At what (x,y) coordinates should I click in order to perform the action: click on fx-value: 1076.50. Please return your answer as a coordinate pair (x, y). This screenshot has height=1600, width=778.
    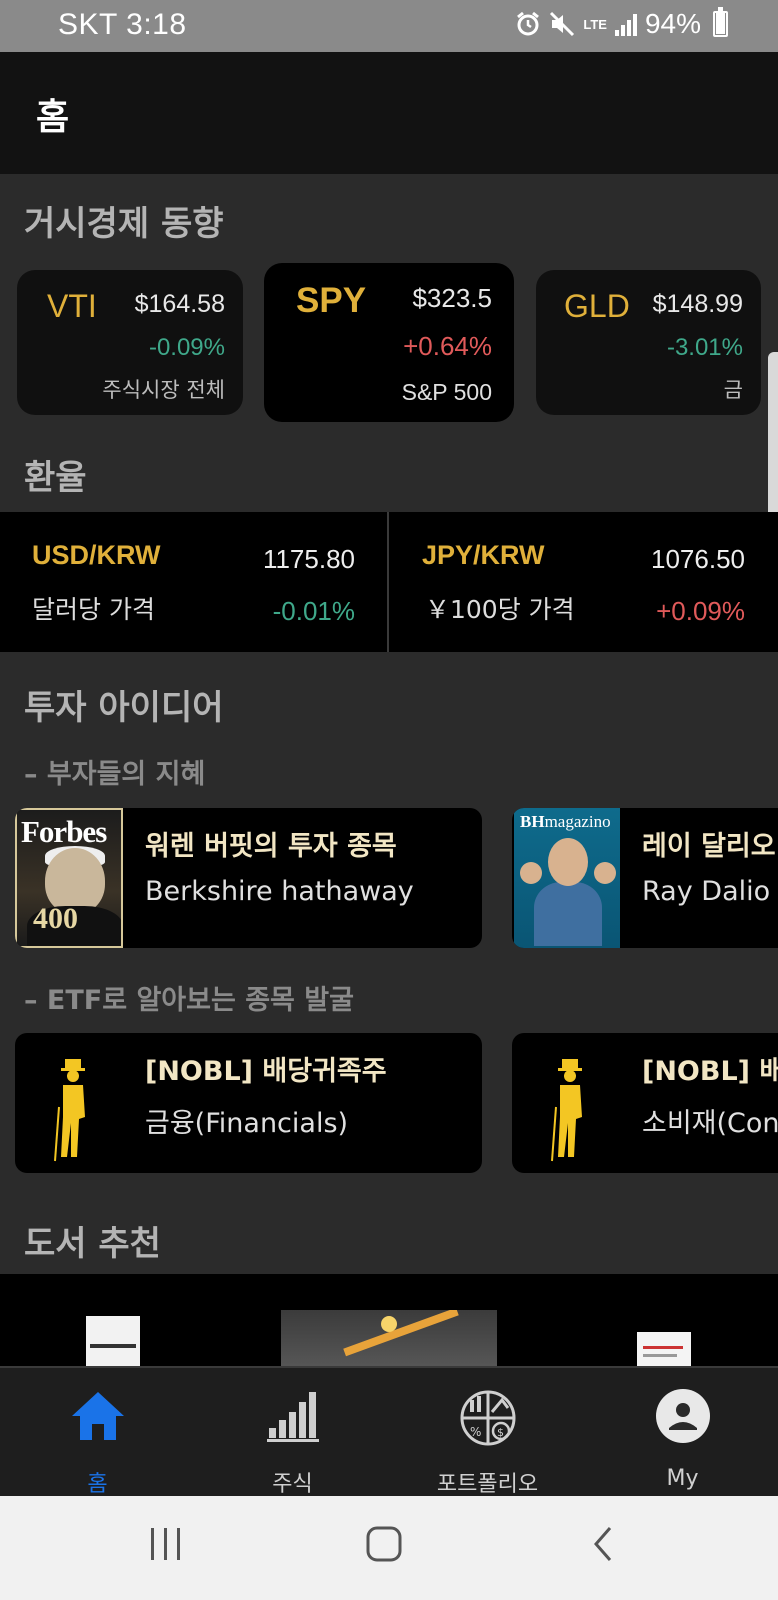
    Looking at the image, I should click on (698, 559).